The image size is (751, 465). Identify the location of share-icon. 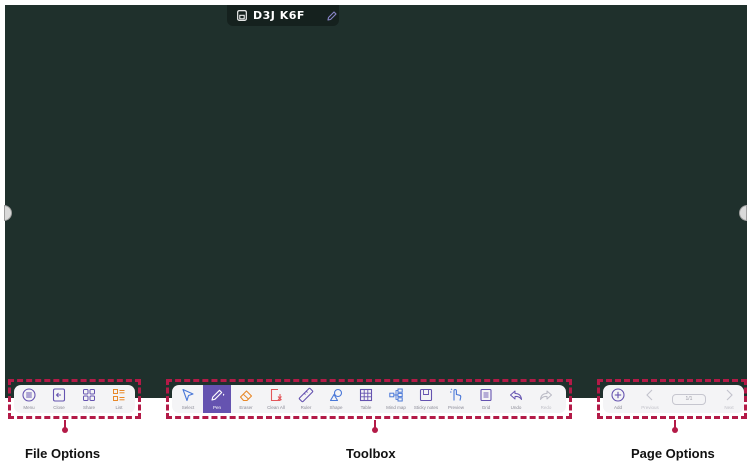
(89, 395).